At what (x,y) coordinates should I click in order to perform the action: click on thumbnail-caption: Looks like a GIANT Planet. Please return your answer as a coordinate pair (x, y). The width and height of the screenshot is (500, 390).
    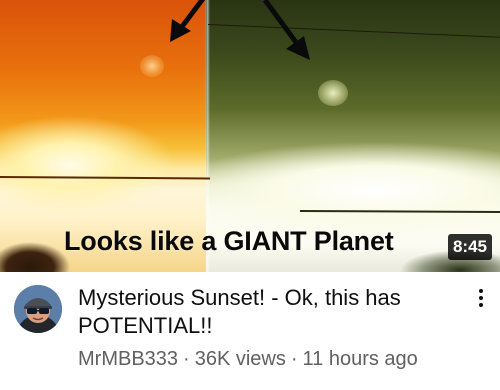
    Looking at the image, I should click on (229, 241).